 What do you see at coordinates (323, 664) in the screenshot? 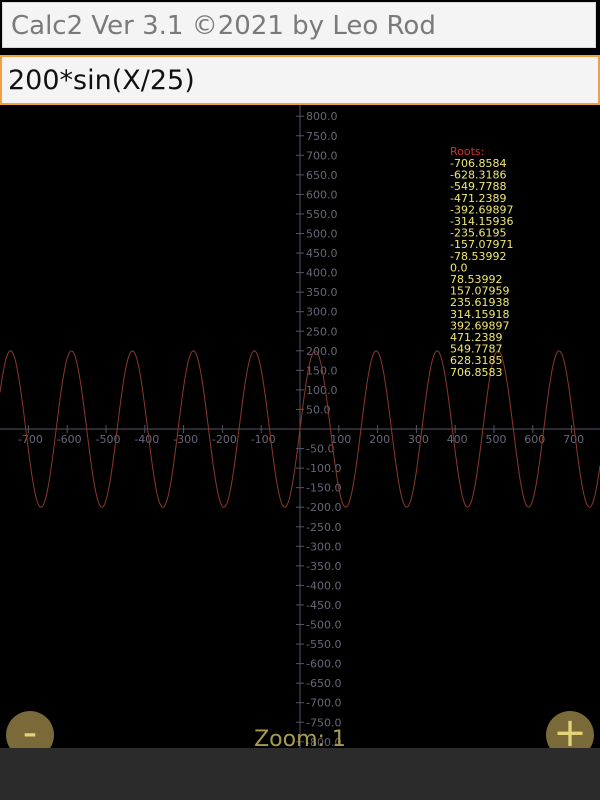
I see `y-tick-label: -600.0` at bounding box center [323, 664].